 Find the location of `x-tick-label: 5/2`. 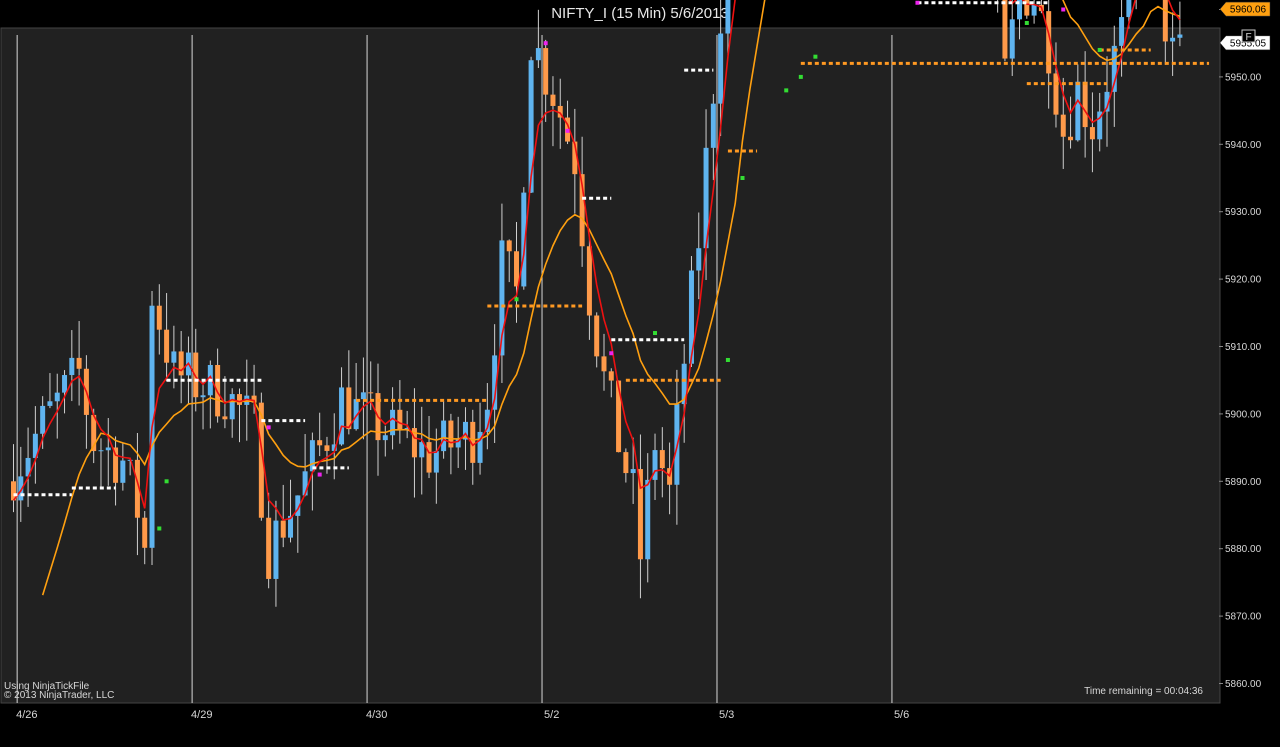

x-tick-label: 5/2 is located at coordinates (551, 715).